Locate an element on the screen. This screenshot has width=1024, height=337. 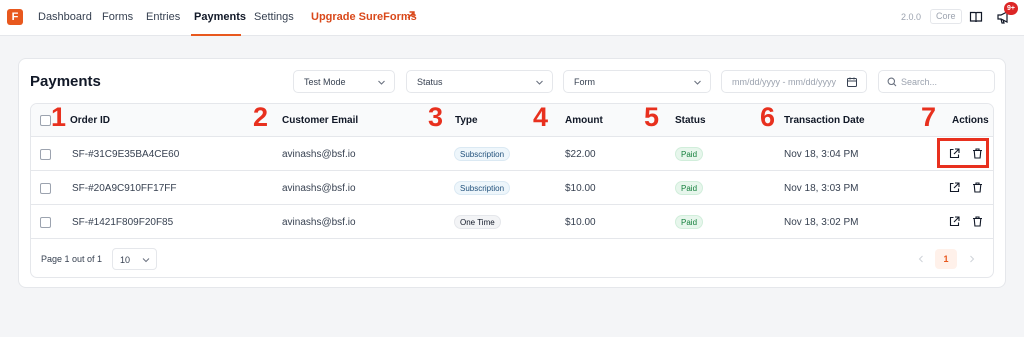
page-button-current: 1 is located at coordinates (946, 259).